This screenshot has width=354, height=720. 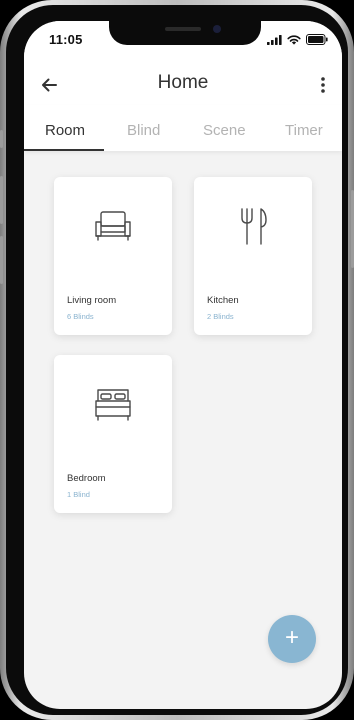 What do you see at coordinates (1, 139) in the screenshot?
I see `mute-switch` at bounding box center [1, 139].